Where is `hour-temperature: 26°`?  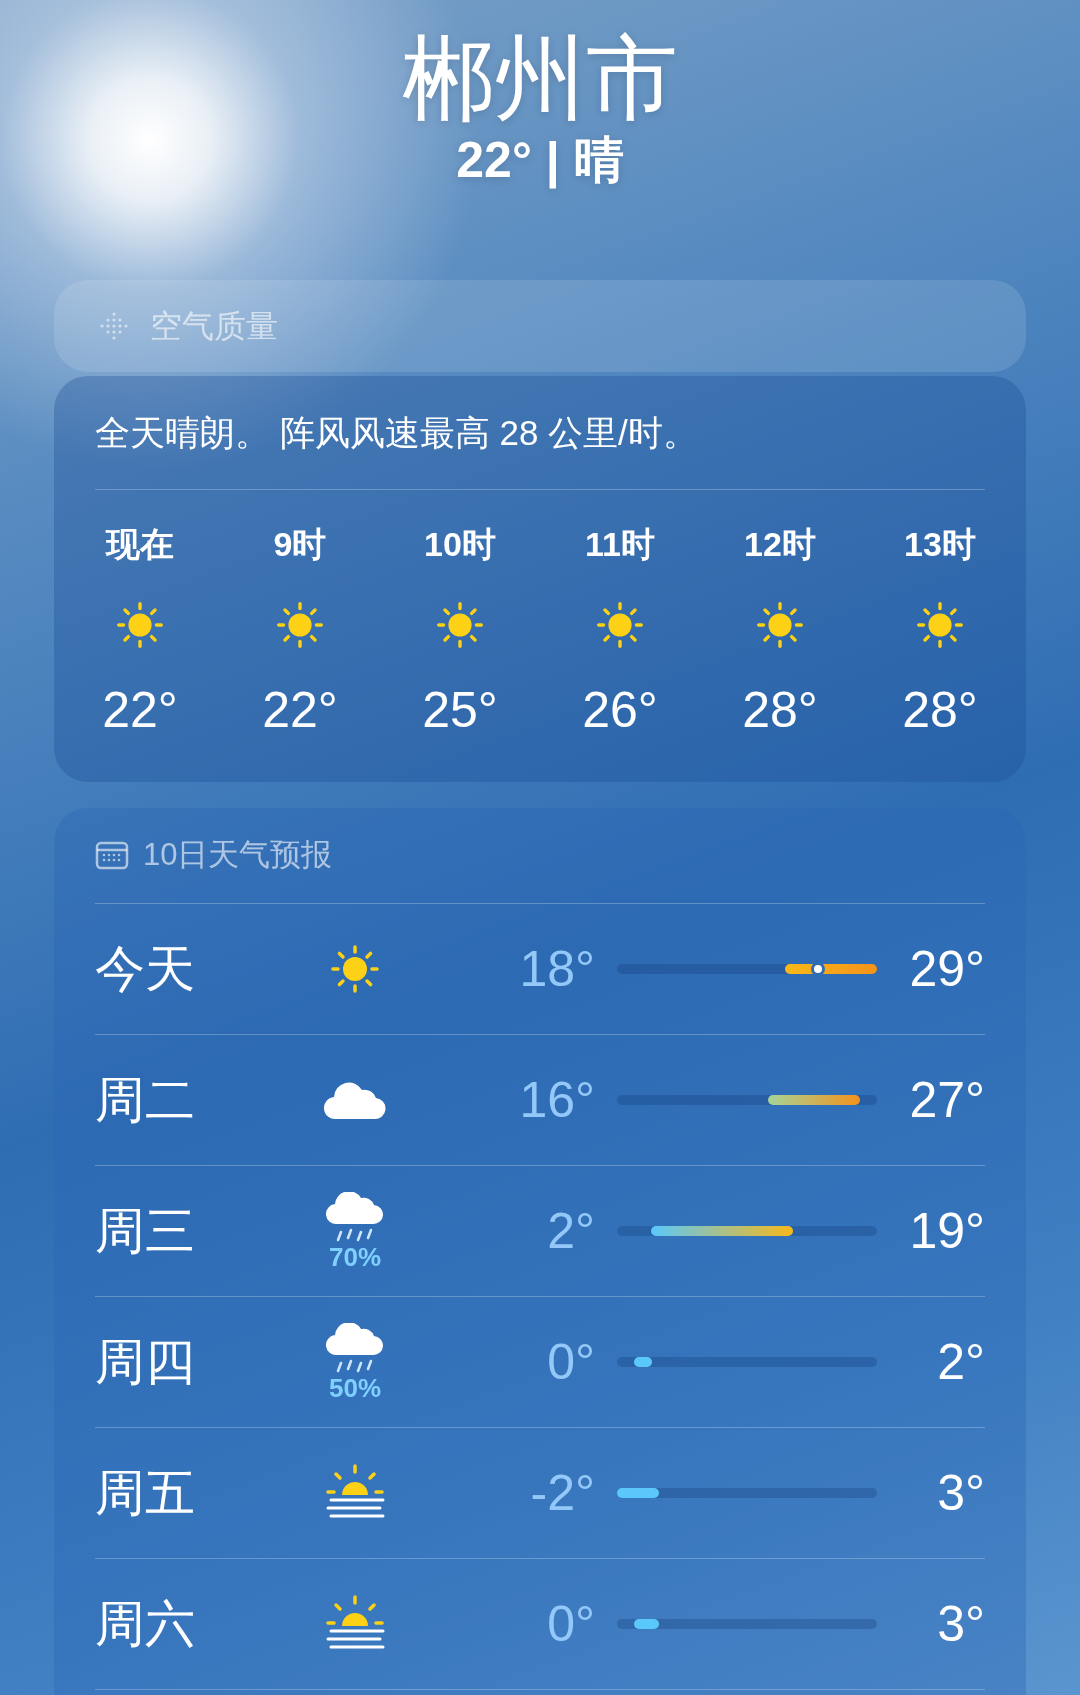
hour-temperature: 26° is located at coordinates (620, 710).